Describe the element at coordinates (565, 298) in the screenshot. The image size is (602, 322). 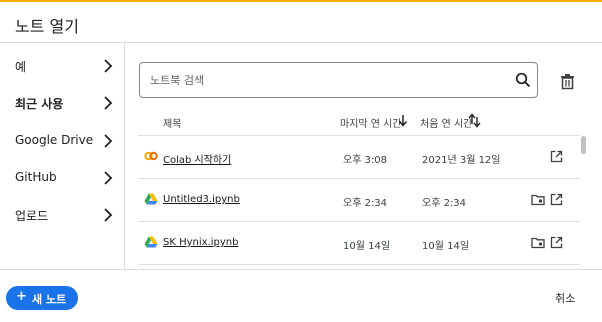
I see `cancel-button: 취소` at that location.